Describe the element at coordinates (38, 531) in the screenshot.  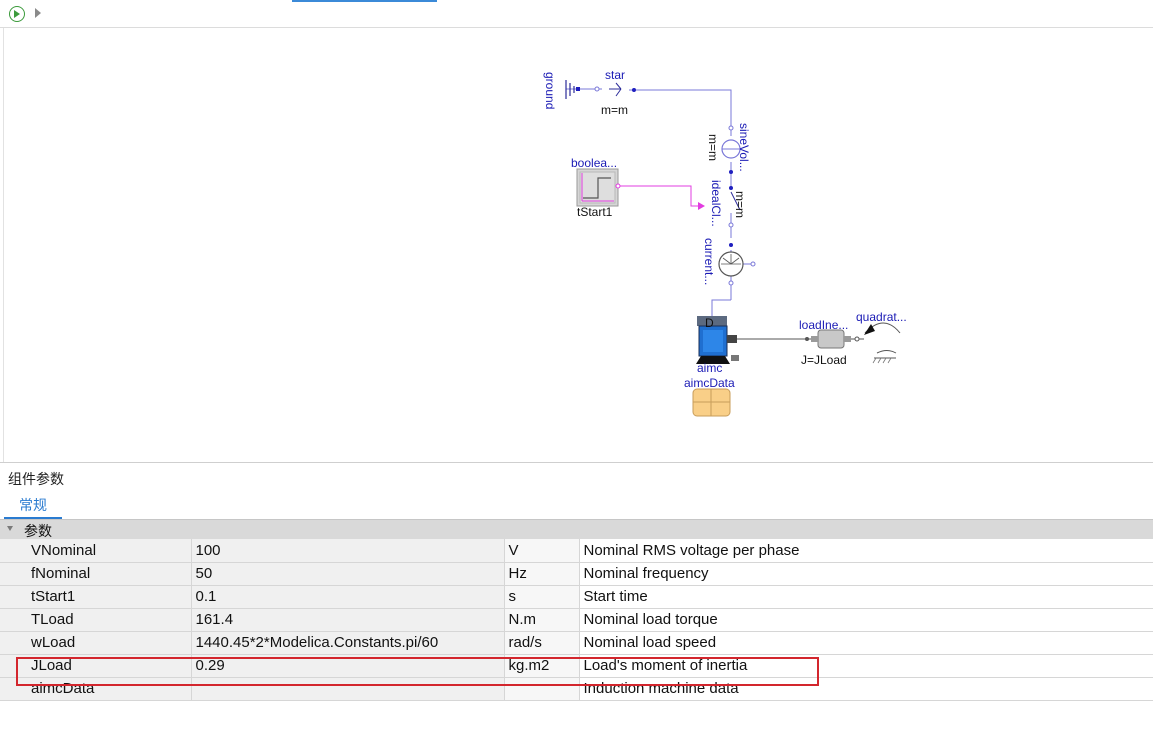
I see `group-label: 参数` at that location.